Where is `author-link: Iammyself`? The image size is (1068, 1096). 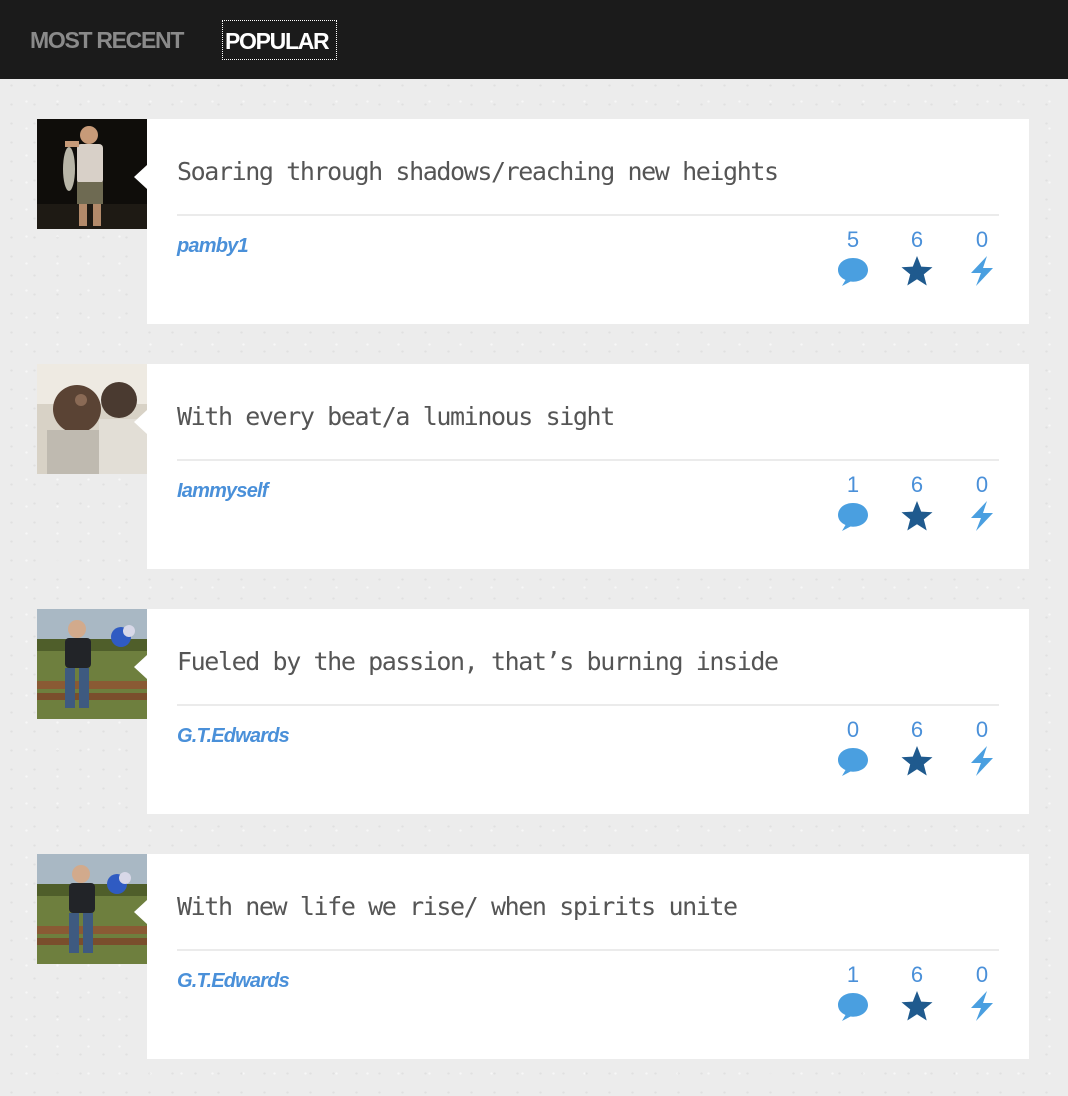 author-link: Iammyself is located at coordinates (222, 491).